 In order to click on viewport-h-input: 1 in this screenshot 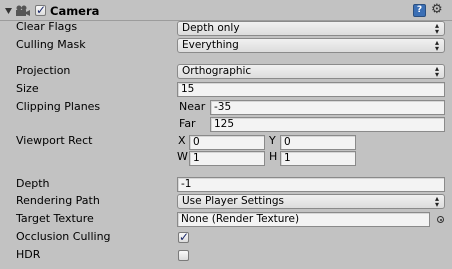, I will do `click(318, 158)`.